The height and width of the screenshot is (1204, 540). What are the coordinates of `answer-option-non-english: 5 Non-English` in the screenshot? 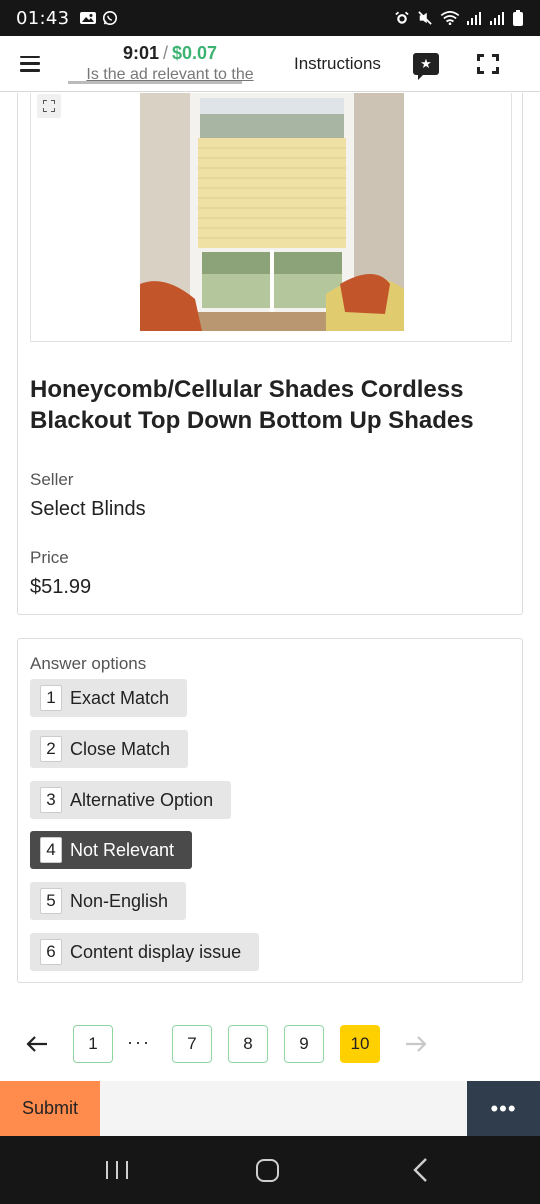 It's located at (108, 901).